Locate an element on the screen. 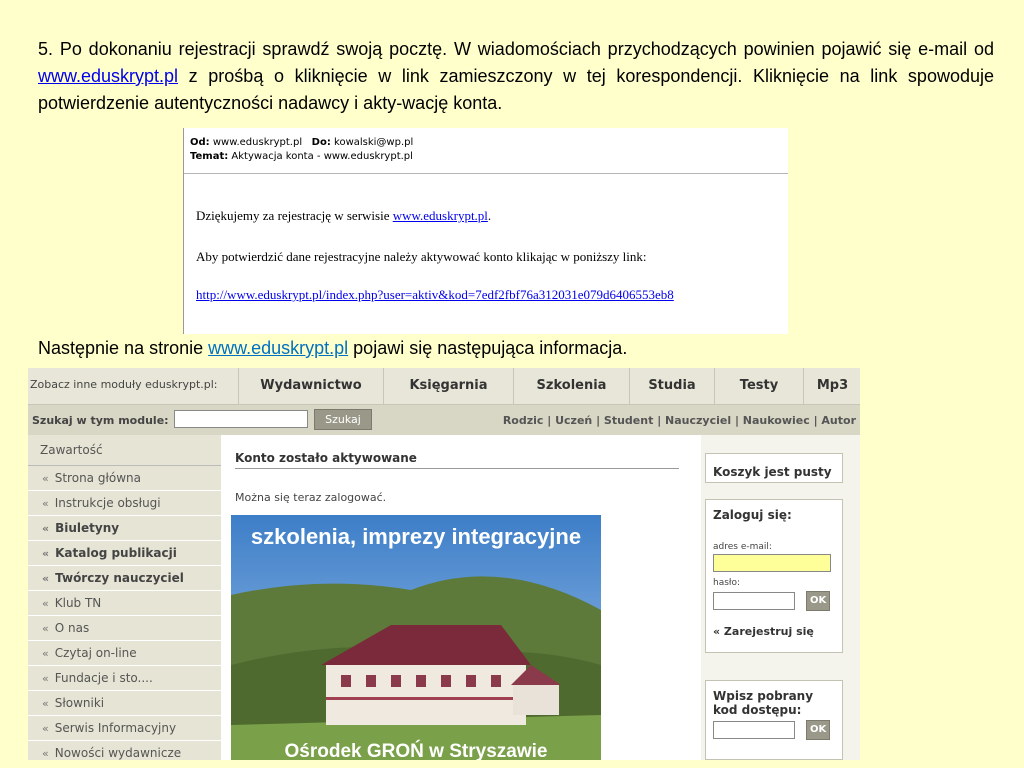  page-title: Konto zostało aktywowane is located at coordinates (457, 460).